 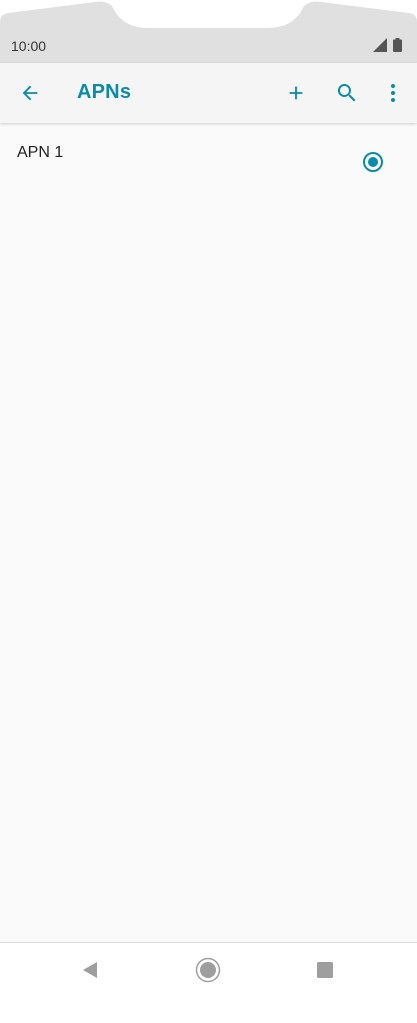 I want to click on more-vert-icon, so click(x=393, y=93).